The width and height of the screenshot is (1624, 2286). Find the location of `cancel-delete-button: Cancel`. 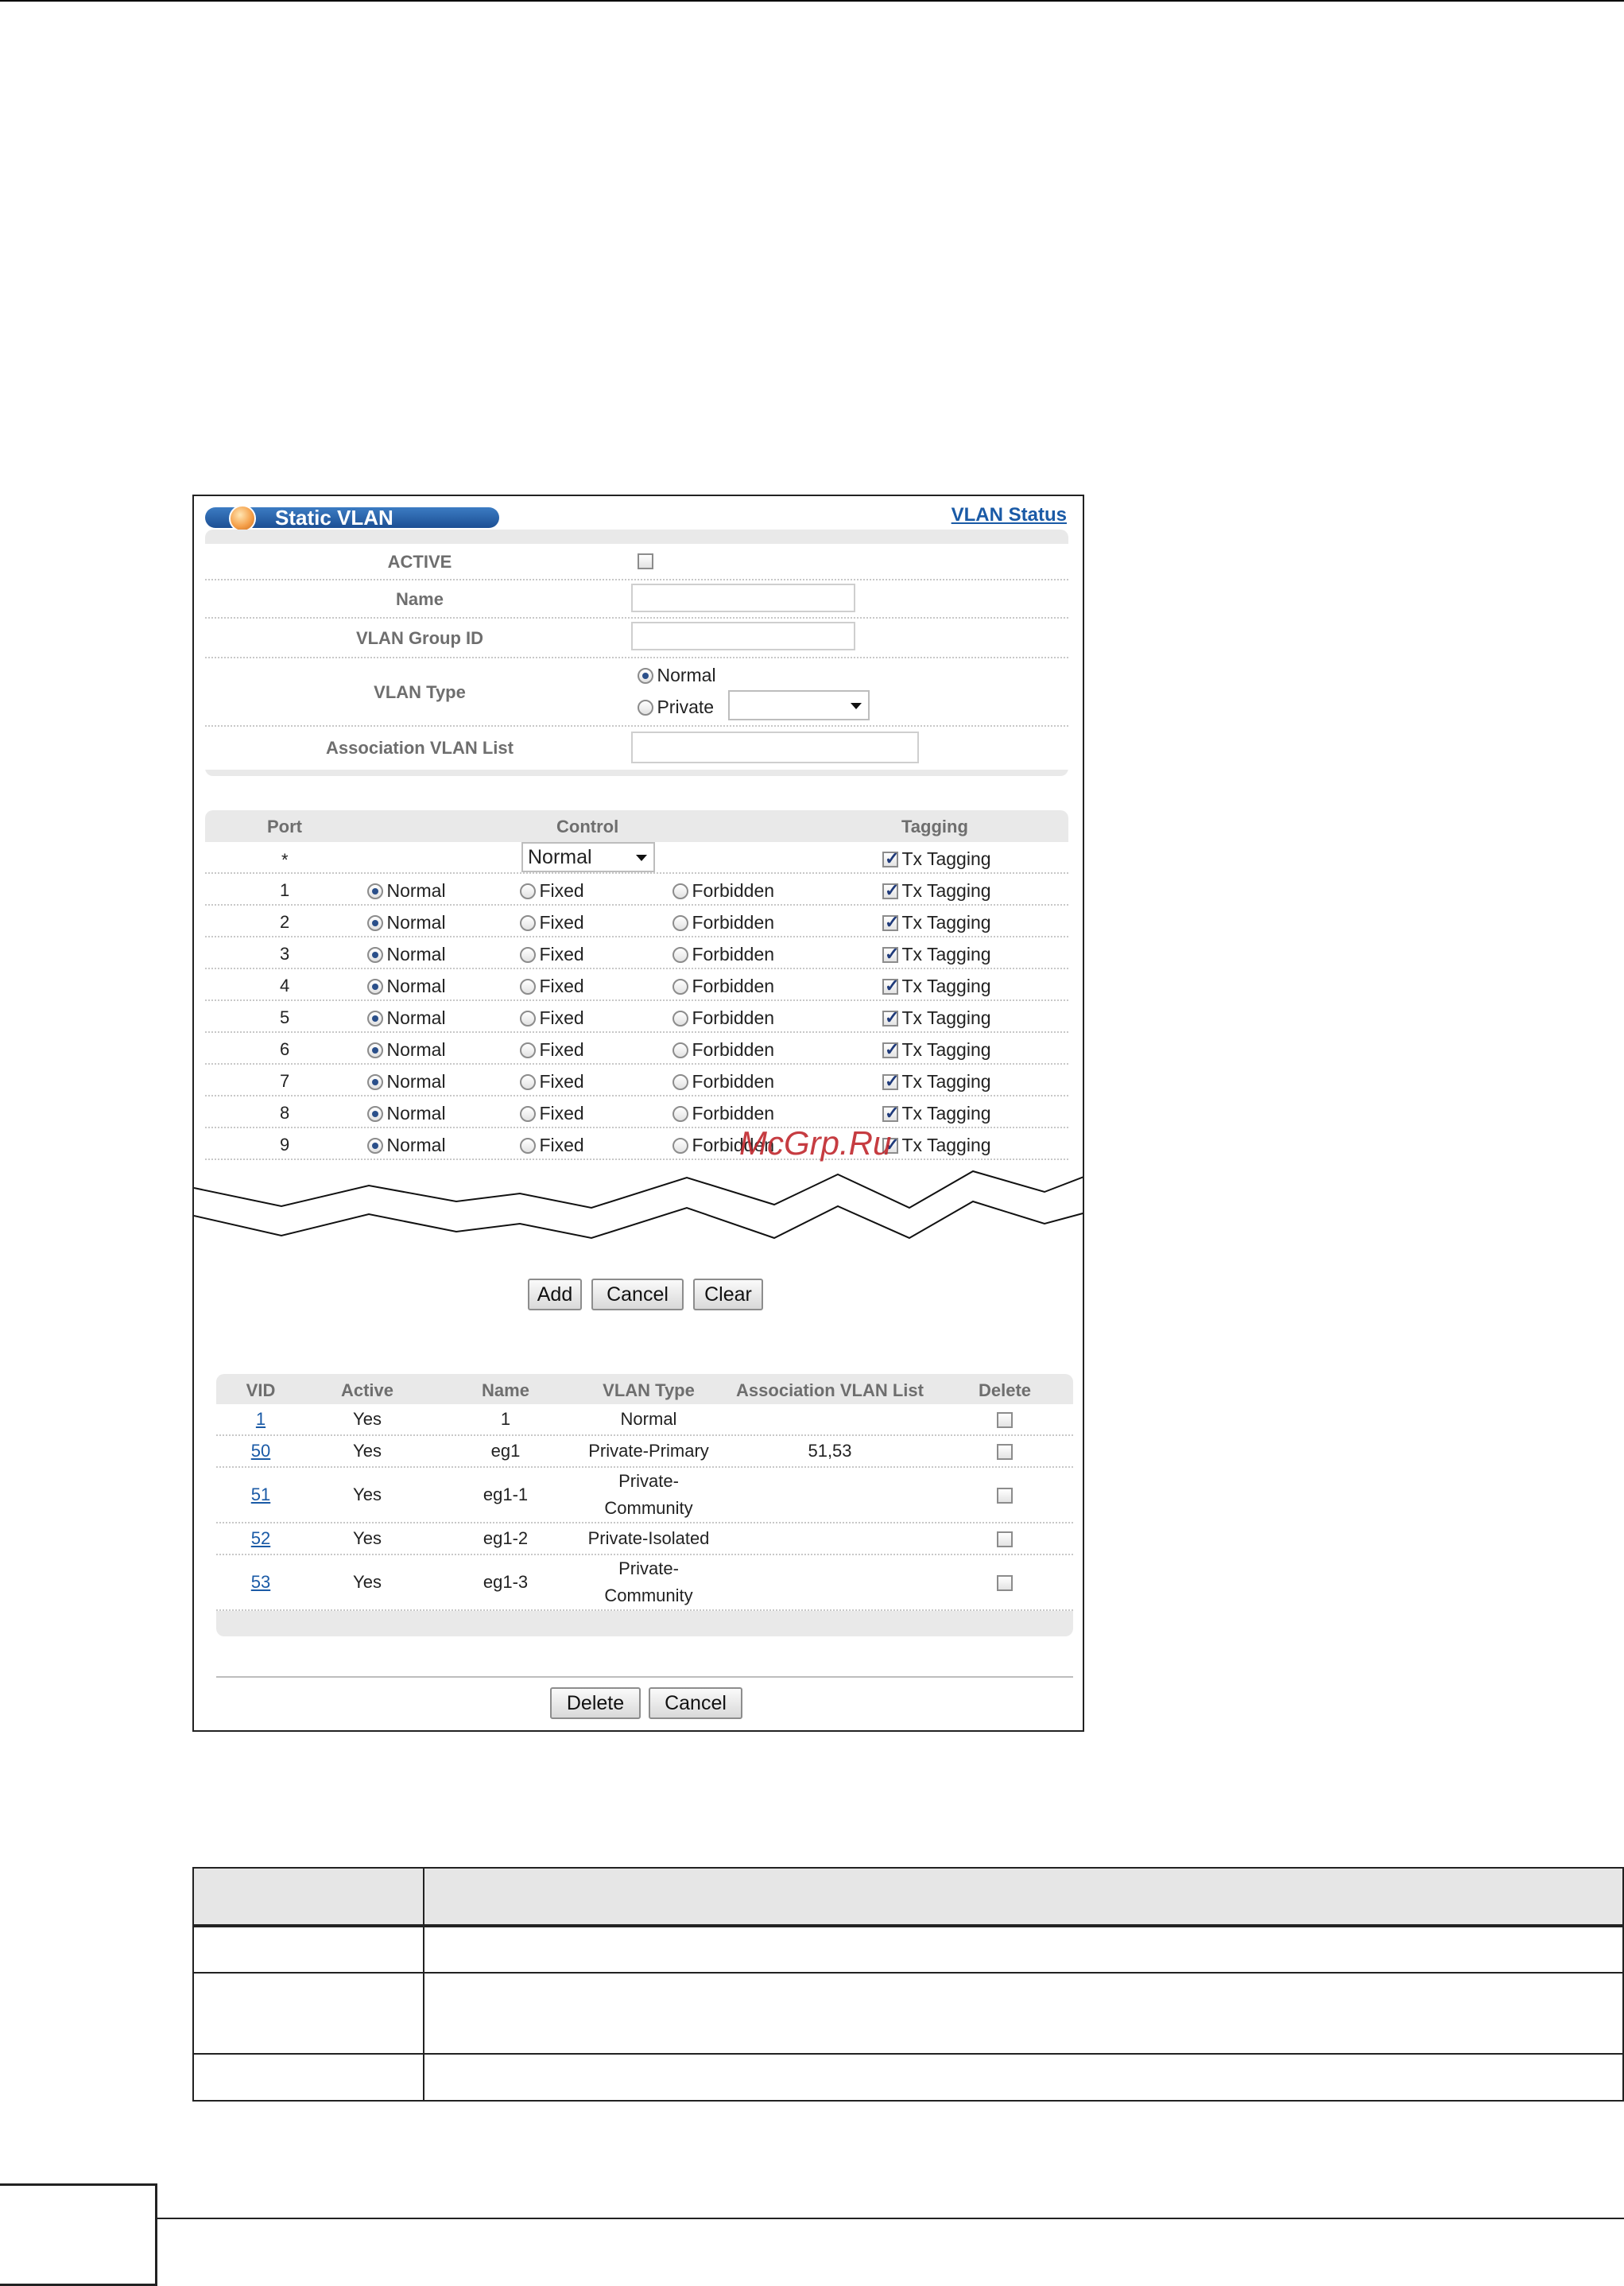

cancel-delete-button: Cancel is located at coordinates (695, 1703).